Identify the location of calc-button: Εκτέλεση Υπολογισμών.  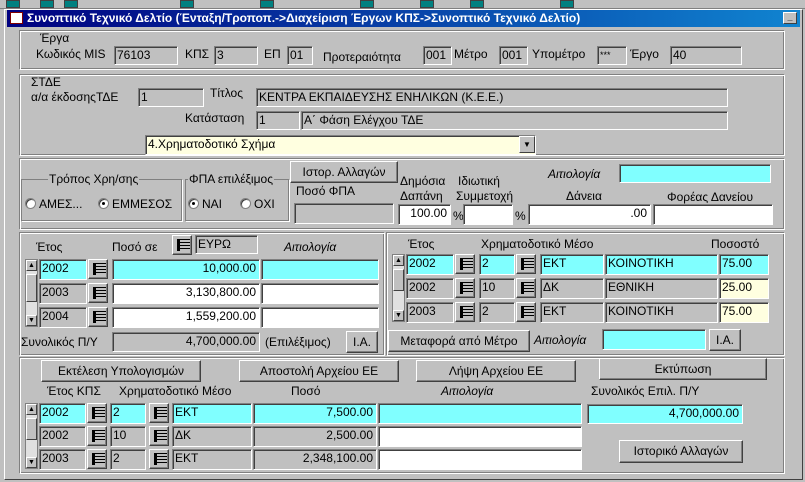
(121, 371).